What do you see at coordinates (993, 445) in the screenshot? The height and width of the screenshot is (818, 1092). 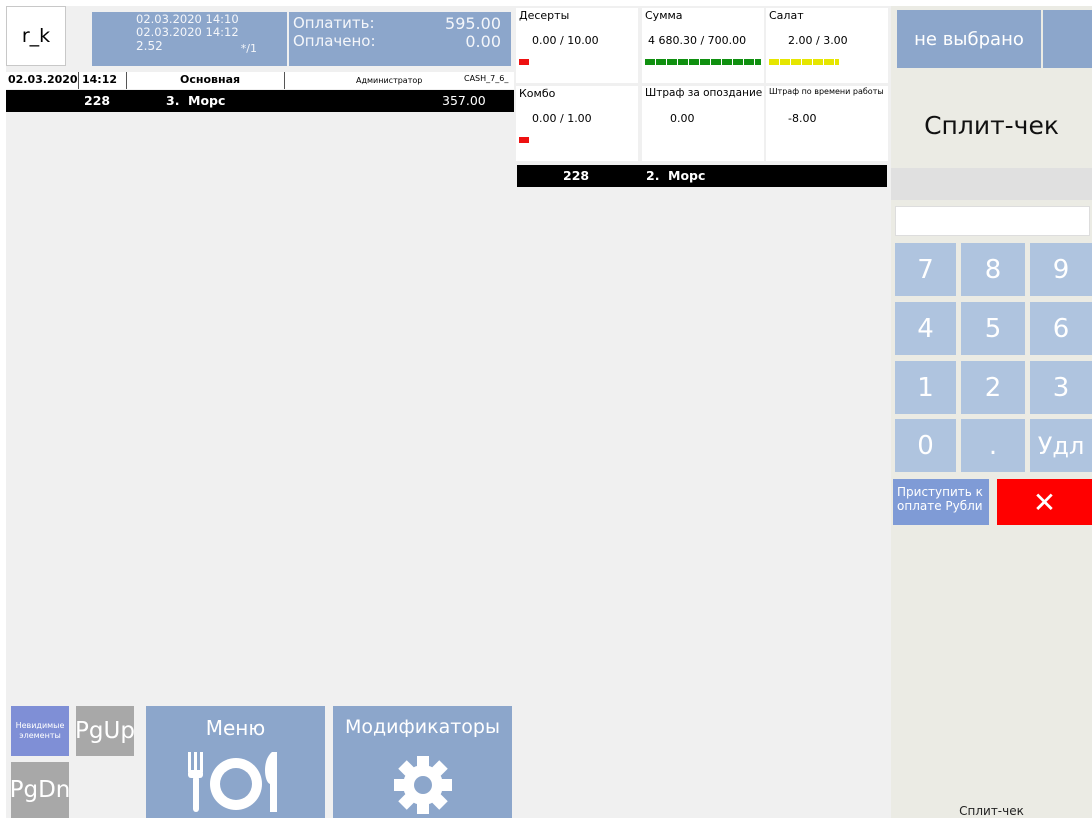 I see `key-decimal: .` at bounding box center [993, 445].